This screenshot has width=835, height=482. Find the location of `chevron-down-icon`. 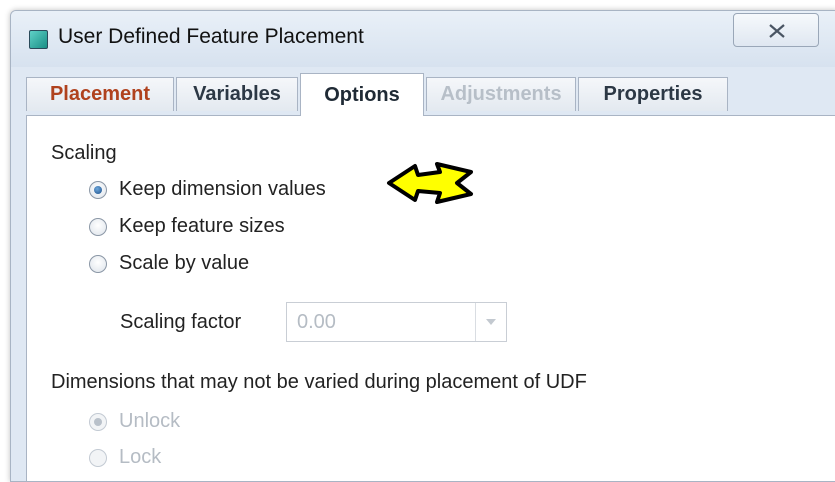

chevron-down-icon is located at coordinates (491, 322).